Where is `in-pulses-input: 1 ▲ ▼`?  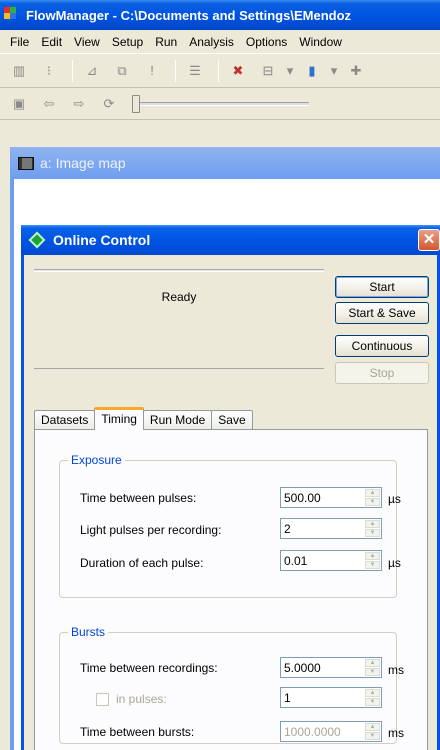
in-pulses-input: 1 ▲ ▼ is located at coordinates (331, 697).